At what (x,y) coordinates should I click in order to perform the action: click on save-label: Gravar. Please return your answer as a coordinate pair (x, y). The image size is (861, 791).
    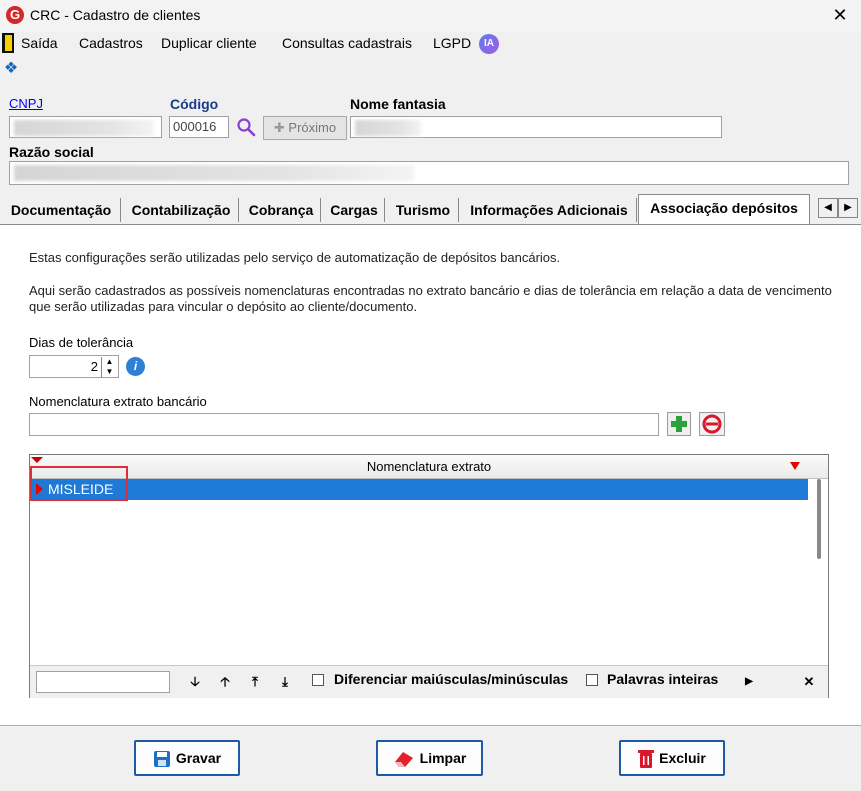
    Looking at the image, I should click on (198, 758).